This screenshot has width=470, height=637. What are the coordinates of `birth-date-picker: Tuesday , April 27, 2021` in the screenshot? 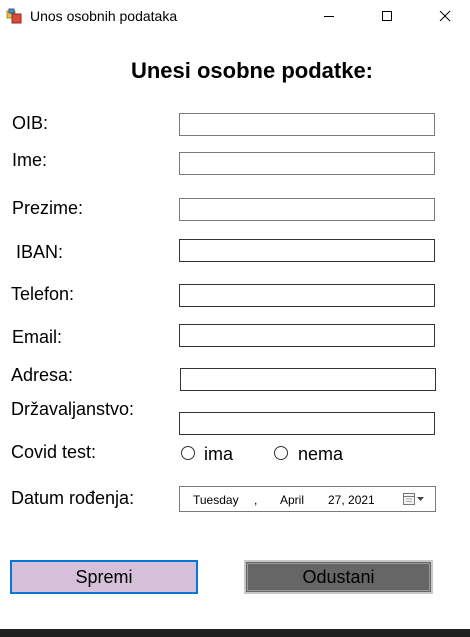 It's located at (307, 499).